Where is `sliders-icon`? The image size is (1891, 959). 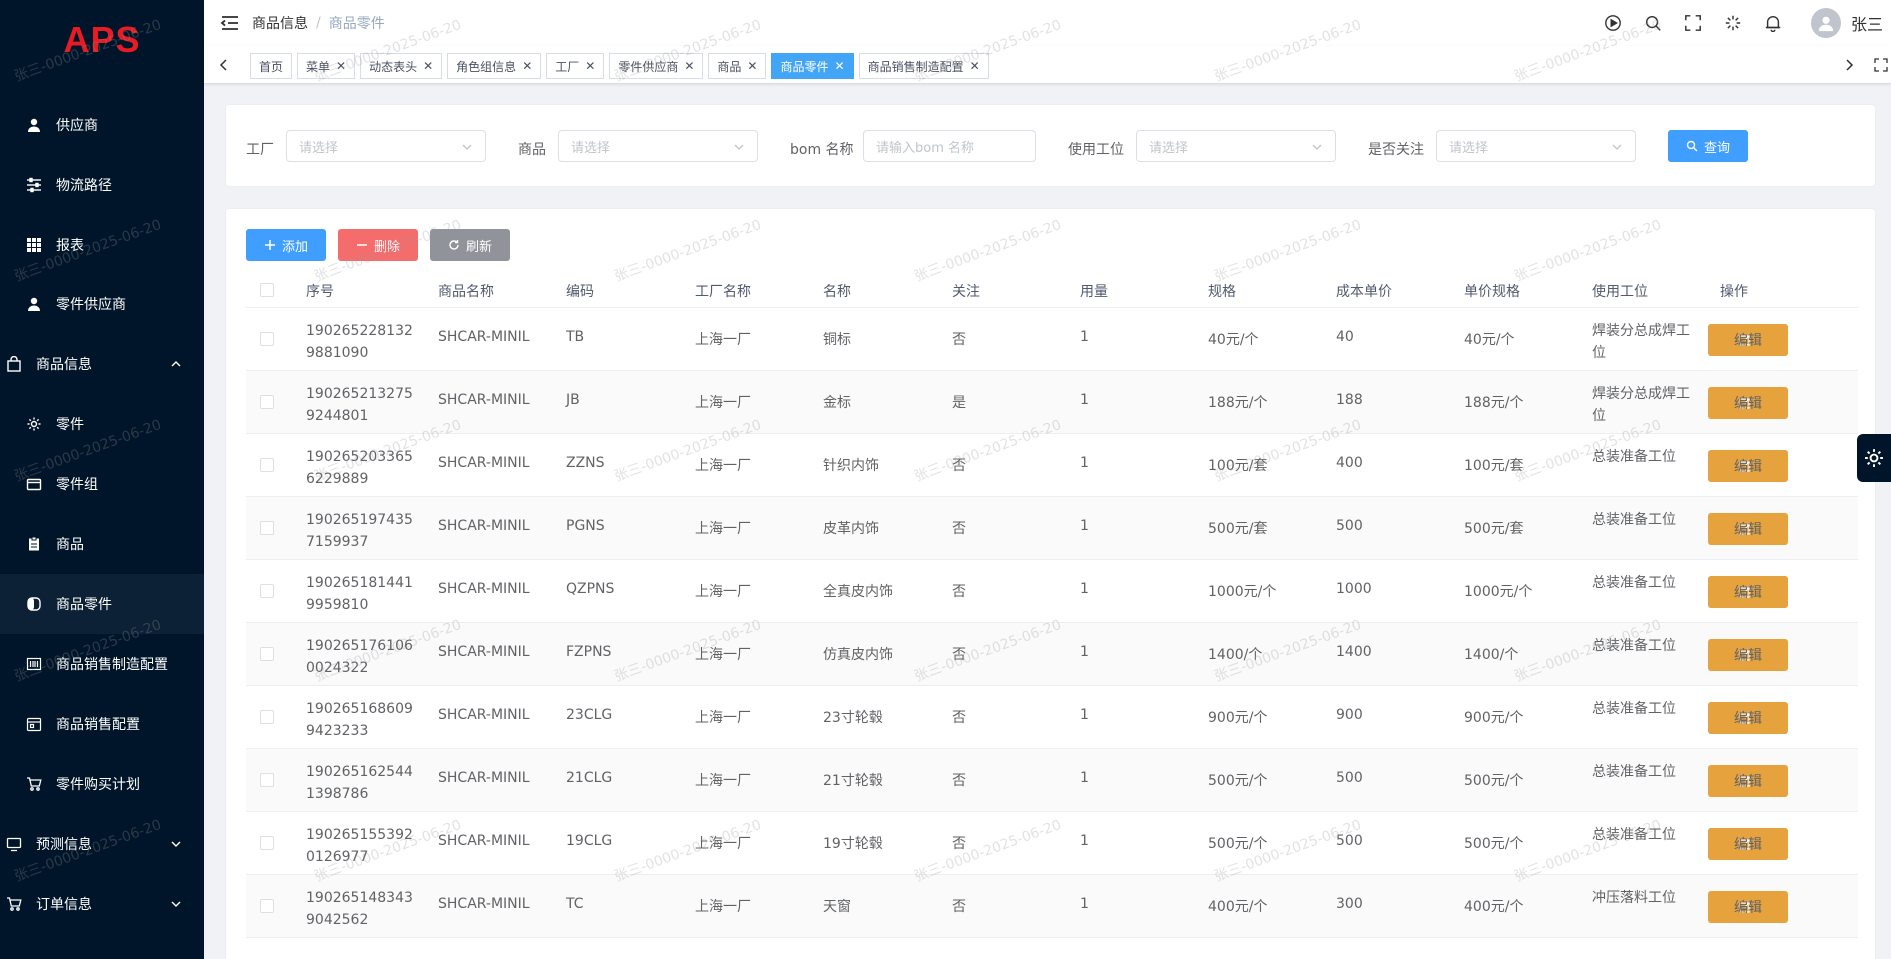 sliders-icon is located at coordinates (34, 185).